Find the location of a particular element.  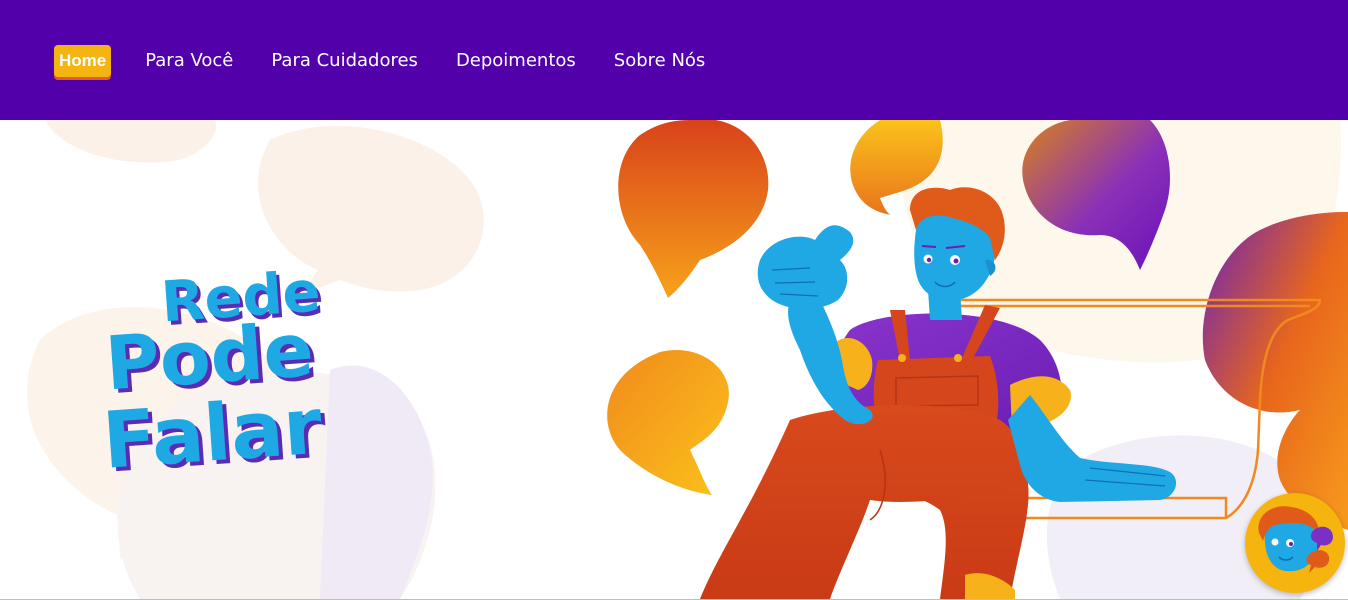

chat-widget-button is located at coordinates (1295, 543).